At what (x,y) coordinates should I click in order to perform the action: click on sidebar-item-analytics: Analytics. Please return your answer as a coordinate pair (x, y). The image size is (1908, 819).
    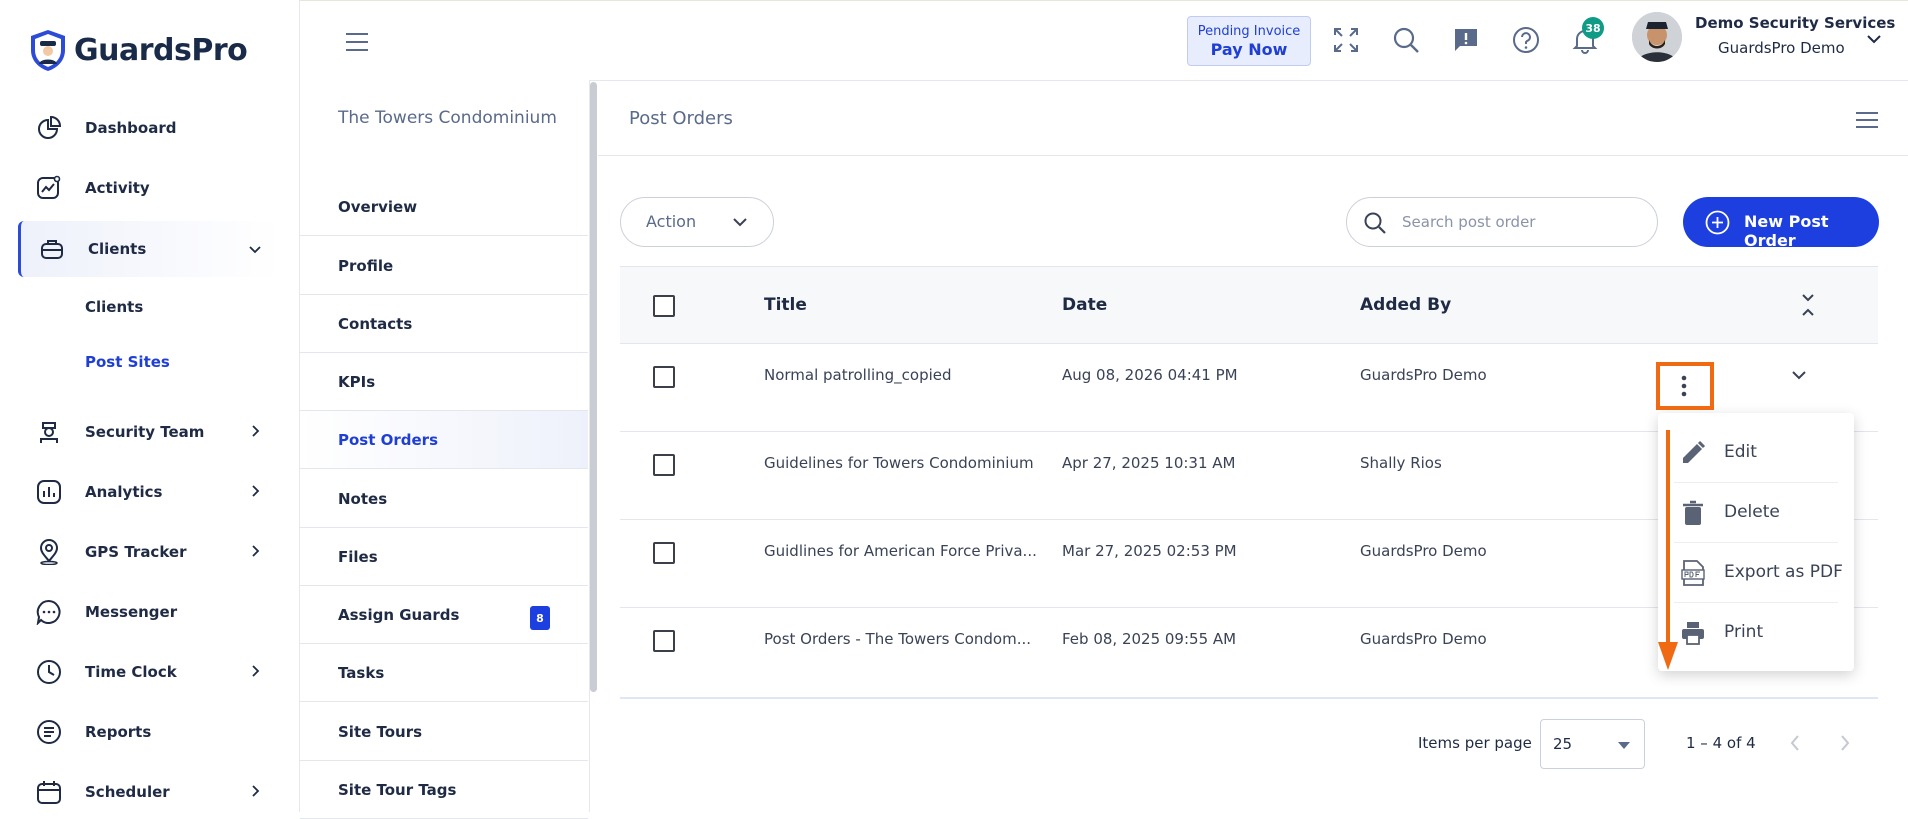
    Looking at the image, I should click on (149, 492).